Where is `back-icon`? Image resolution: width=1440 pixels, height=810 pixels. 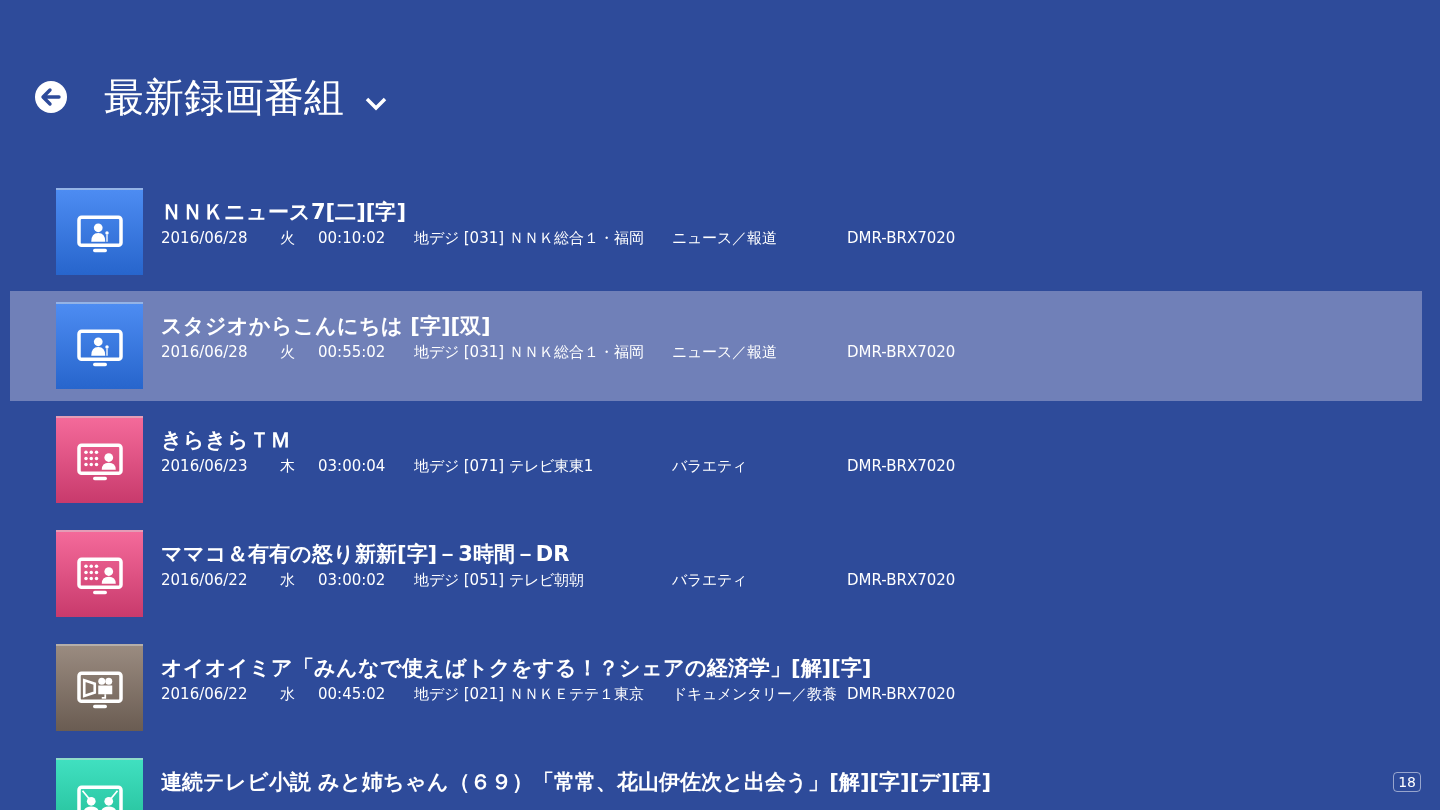 back-icon is located at coordinates (51, 97).